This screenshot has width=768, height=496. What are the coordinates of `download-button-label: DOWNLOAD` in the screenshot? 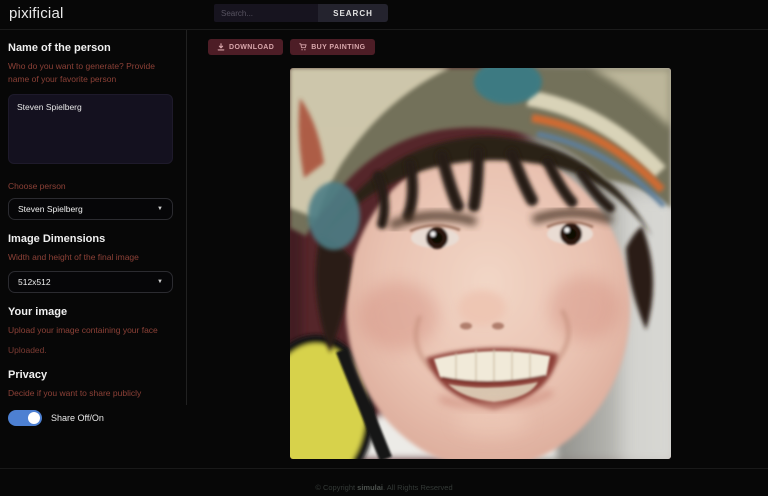 It's located at (252, 47).